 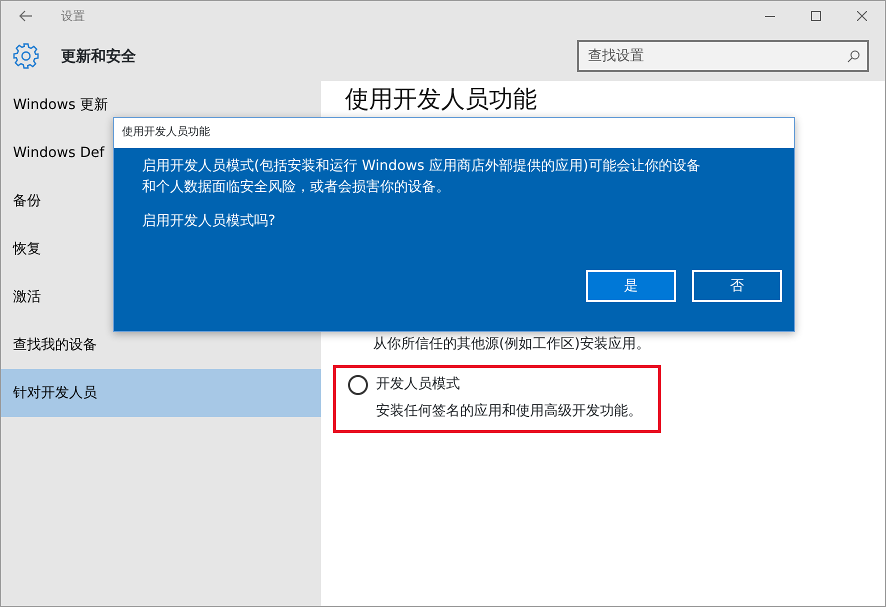 I want to click on window-title: 设置, so click(x=73, y=16).